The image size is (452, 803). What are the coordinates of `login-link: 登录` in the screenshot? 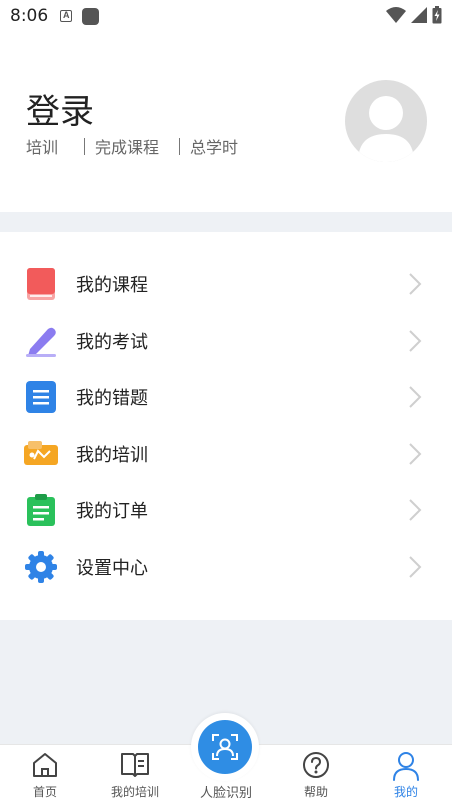 It's located at (60, 108).